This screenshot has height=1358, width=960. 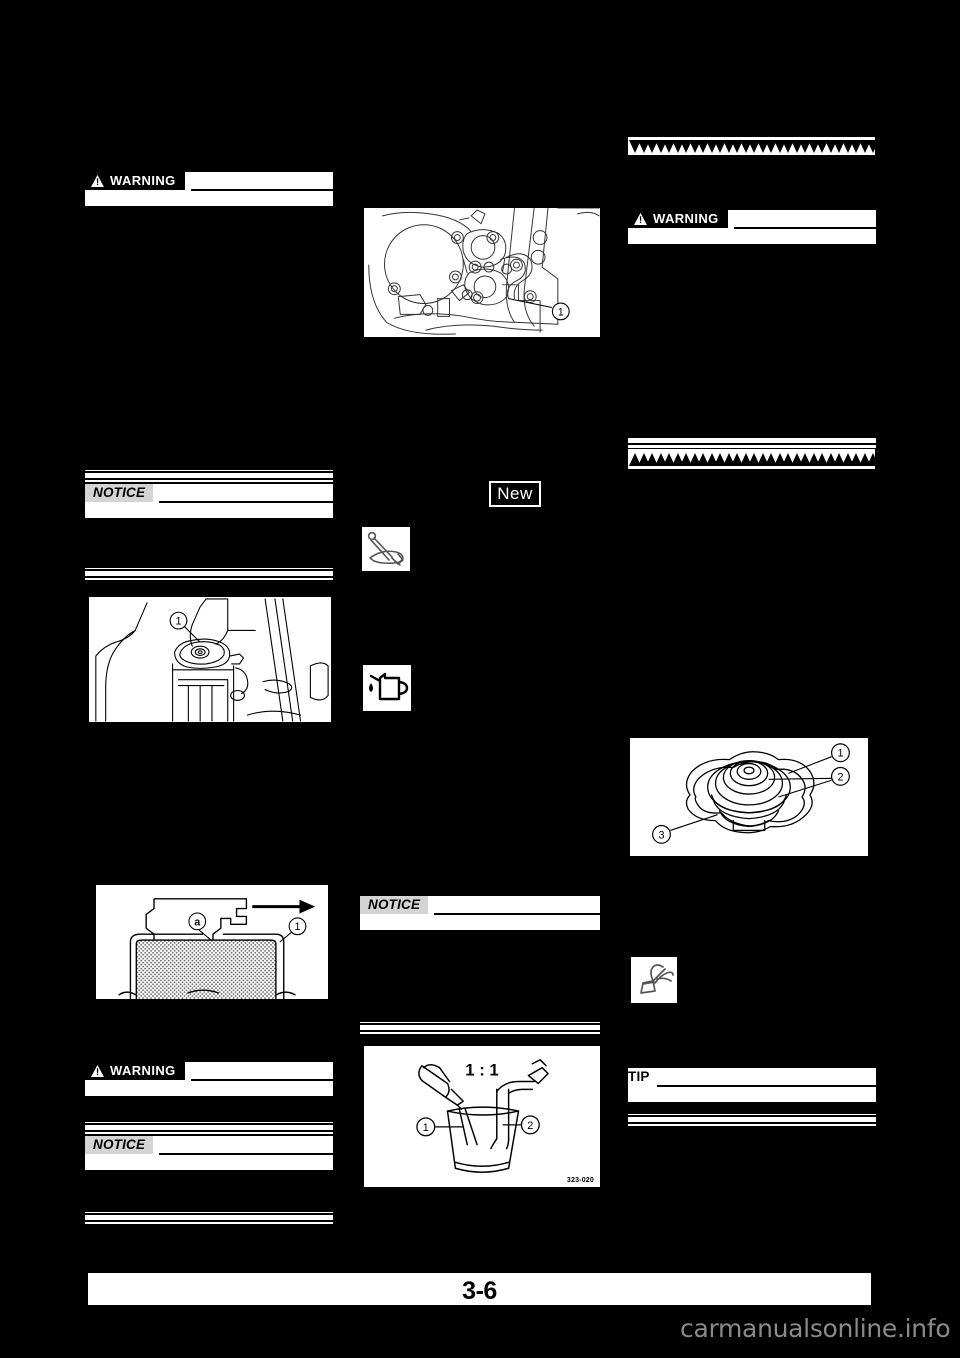 I want to click on callout-a: a, so click(x=200, y=926).